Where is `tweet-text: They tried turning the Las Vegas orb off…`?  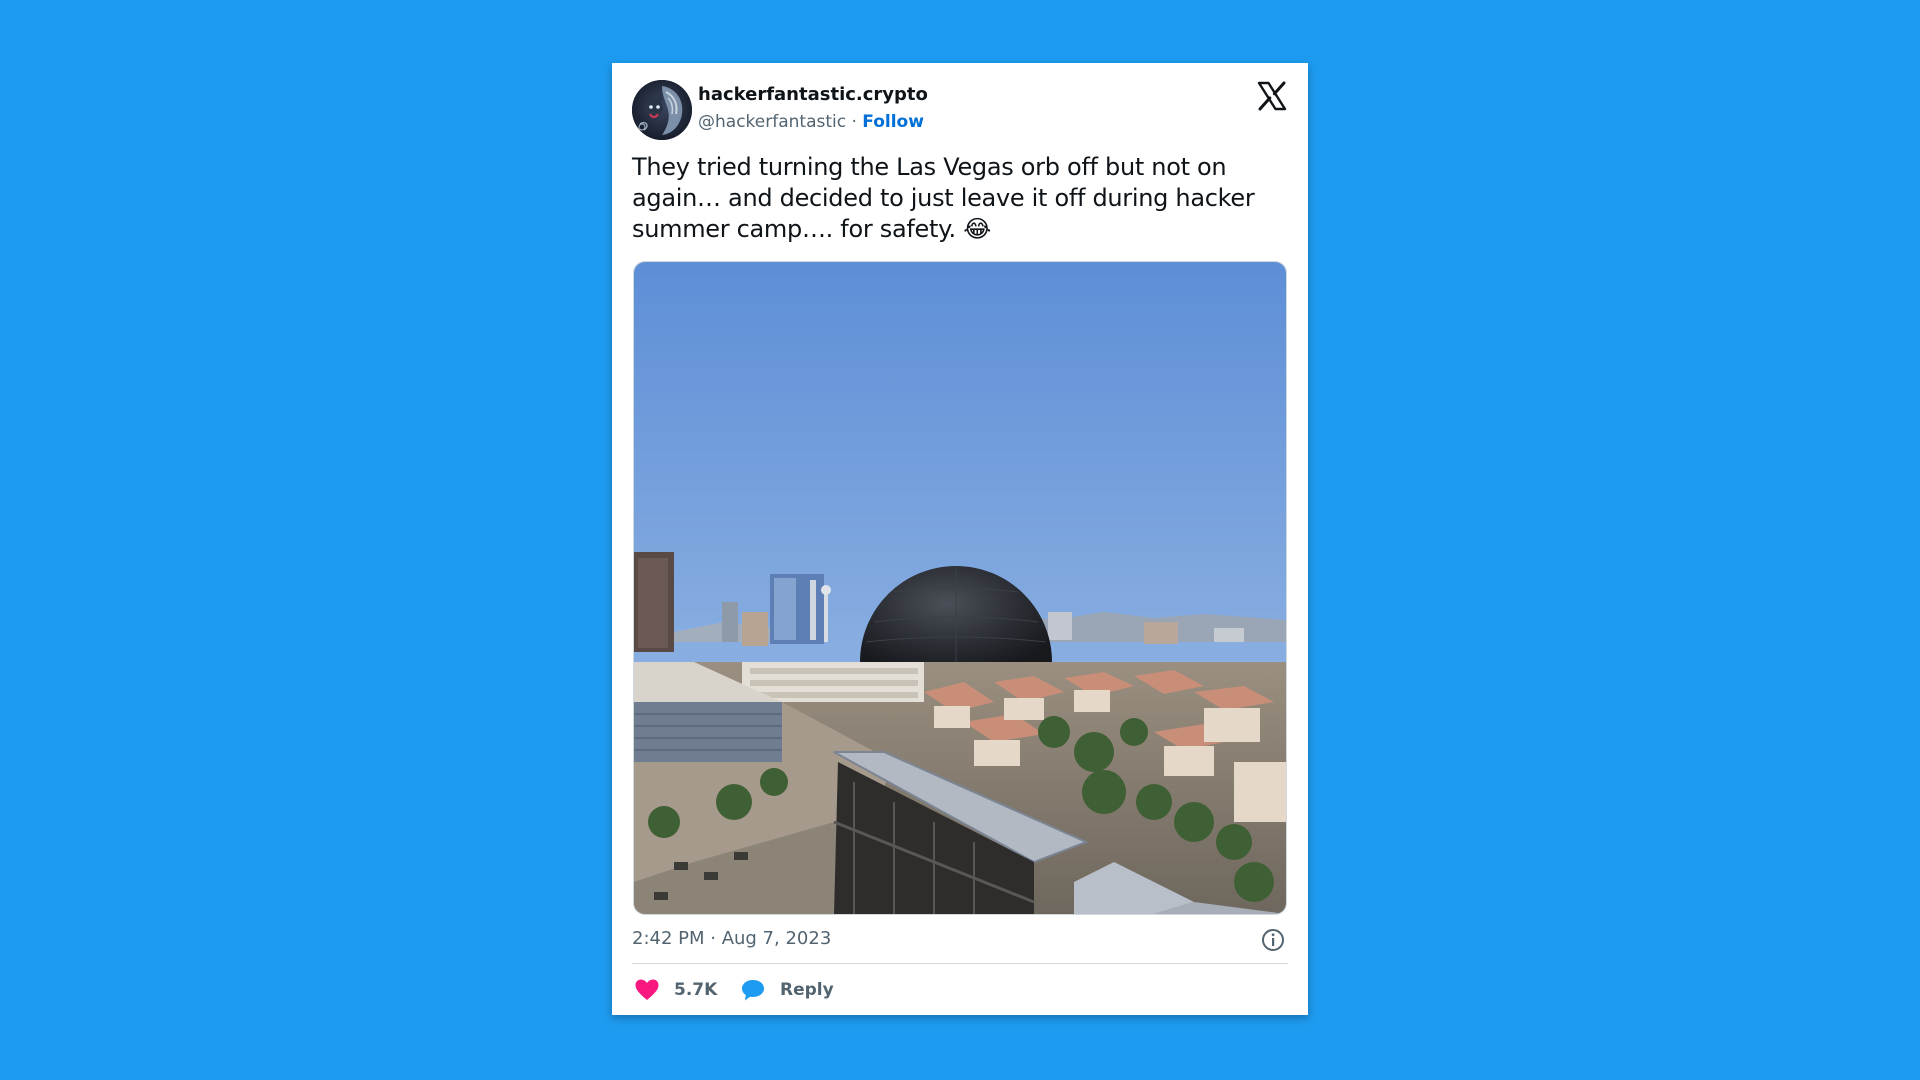 tweet-text: They tried turning the Las Vegas orb off… is located at coordinates (943, 198).